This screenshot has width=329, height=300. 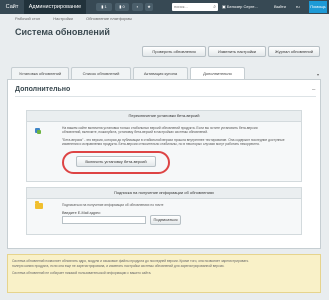 What do you see at coordinates (237, 51) in the screenshot?
I see `change-settings-button: Изменить настройки` at bounding box center [237, 51].